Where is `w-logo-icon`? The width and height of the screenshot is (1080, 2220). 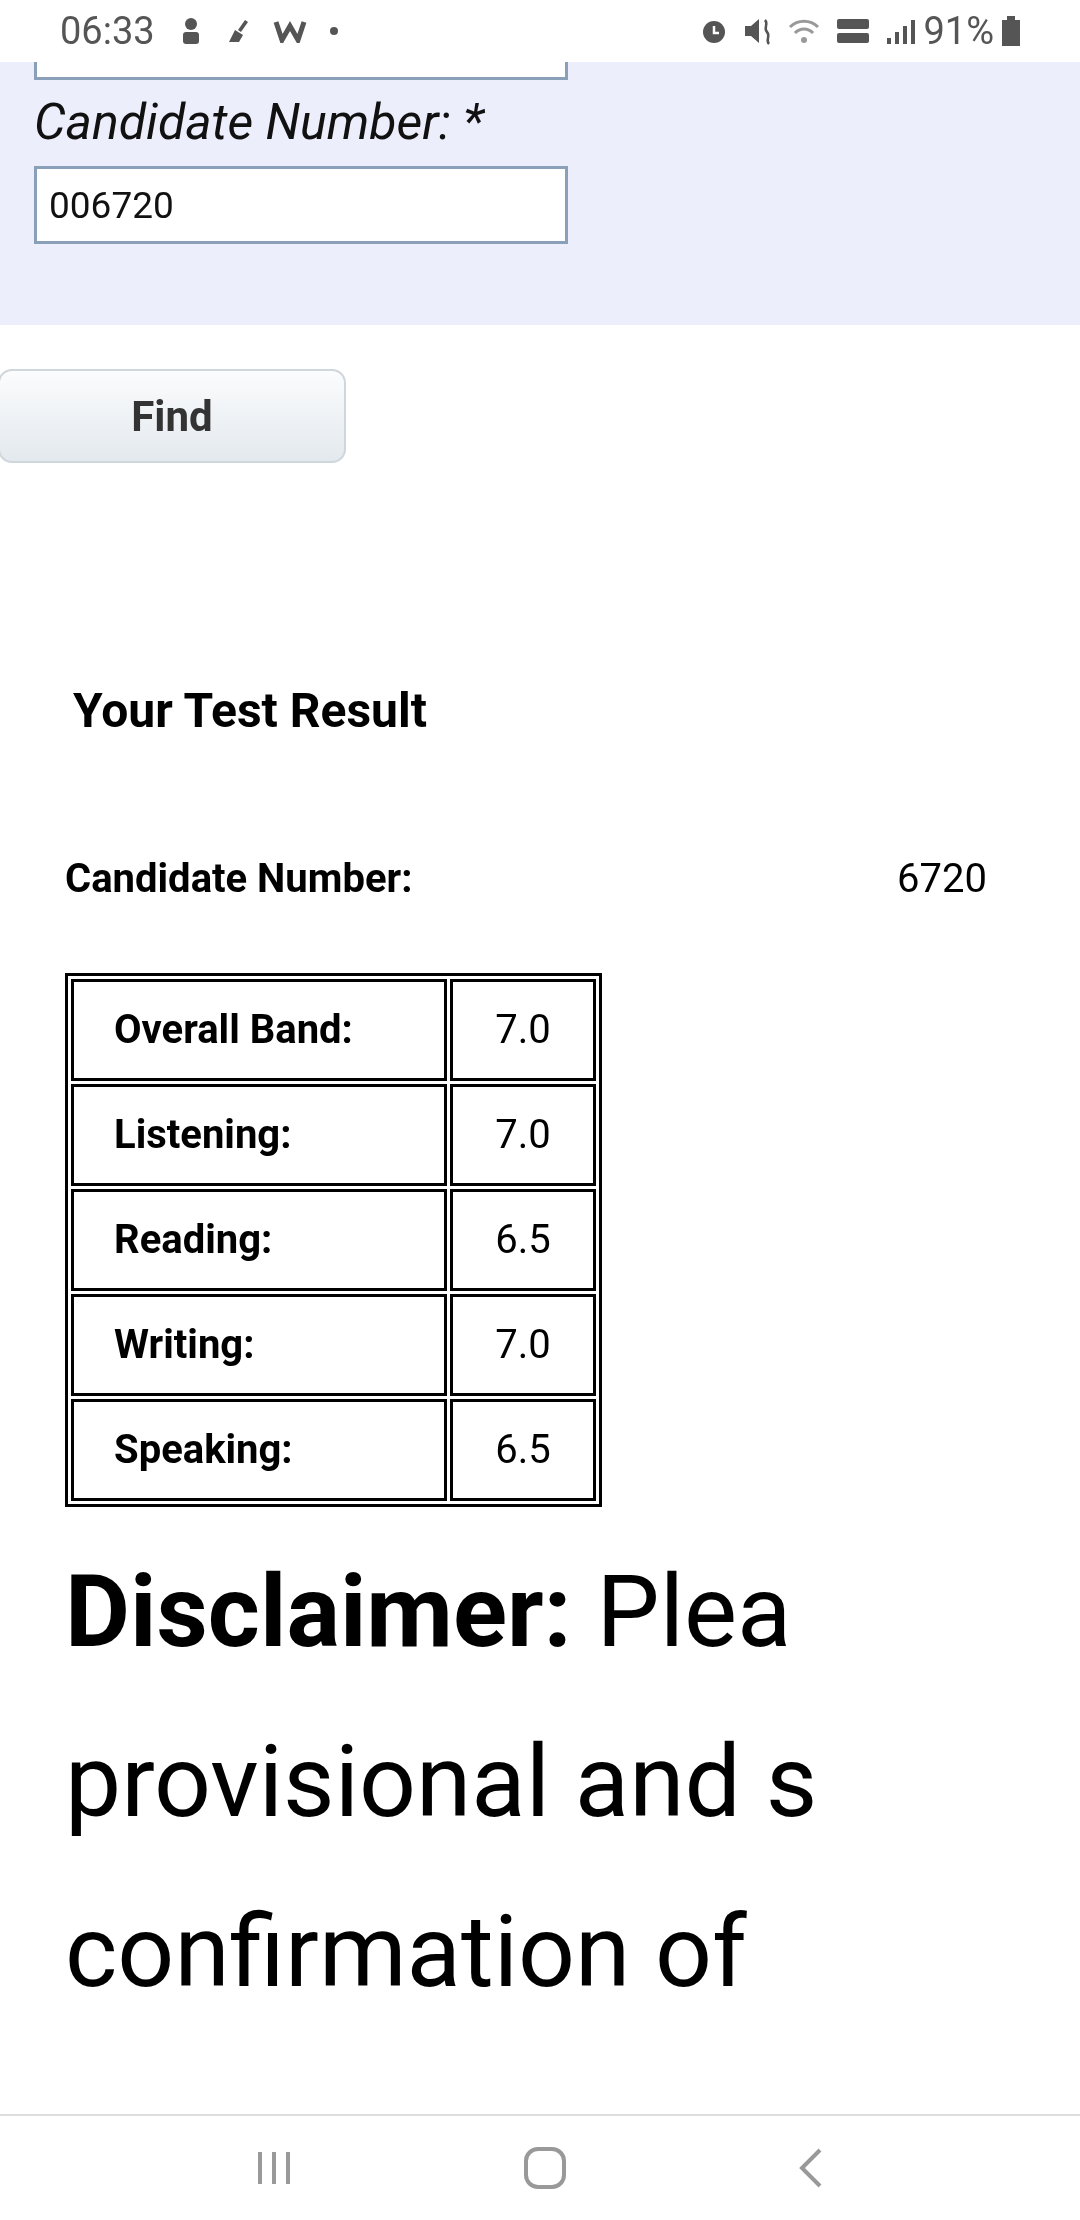
w-logo-icon is located at coordinates (289, 31).